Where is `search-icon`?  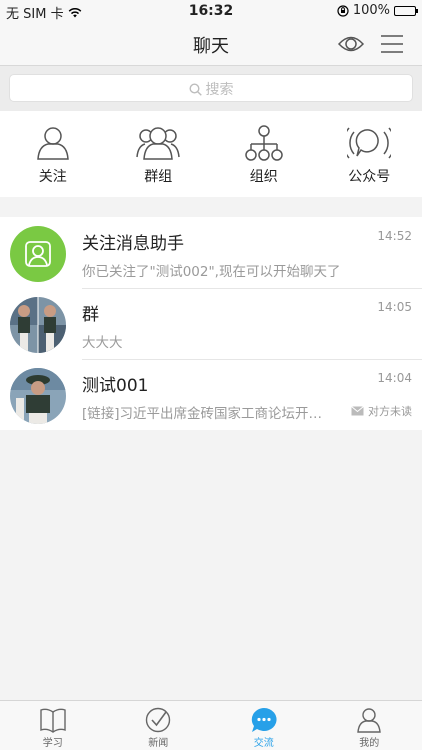 search-icon is located at coordinates (195, 89).